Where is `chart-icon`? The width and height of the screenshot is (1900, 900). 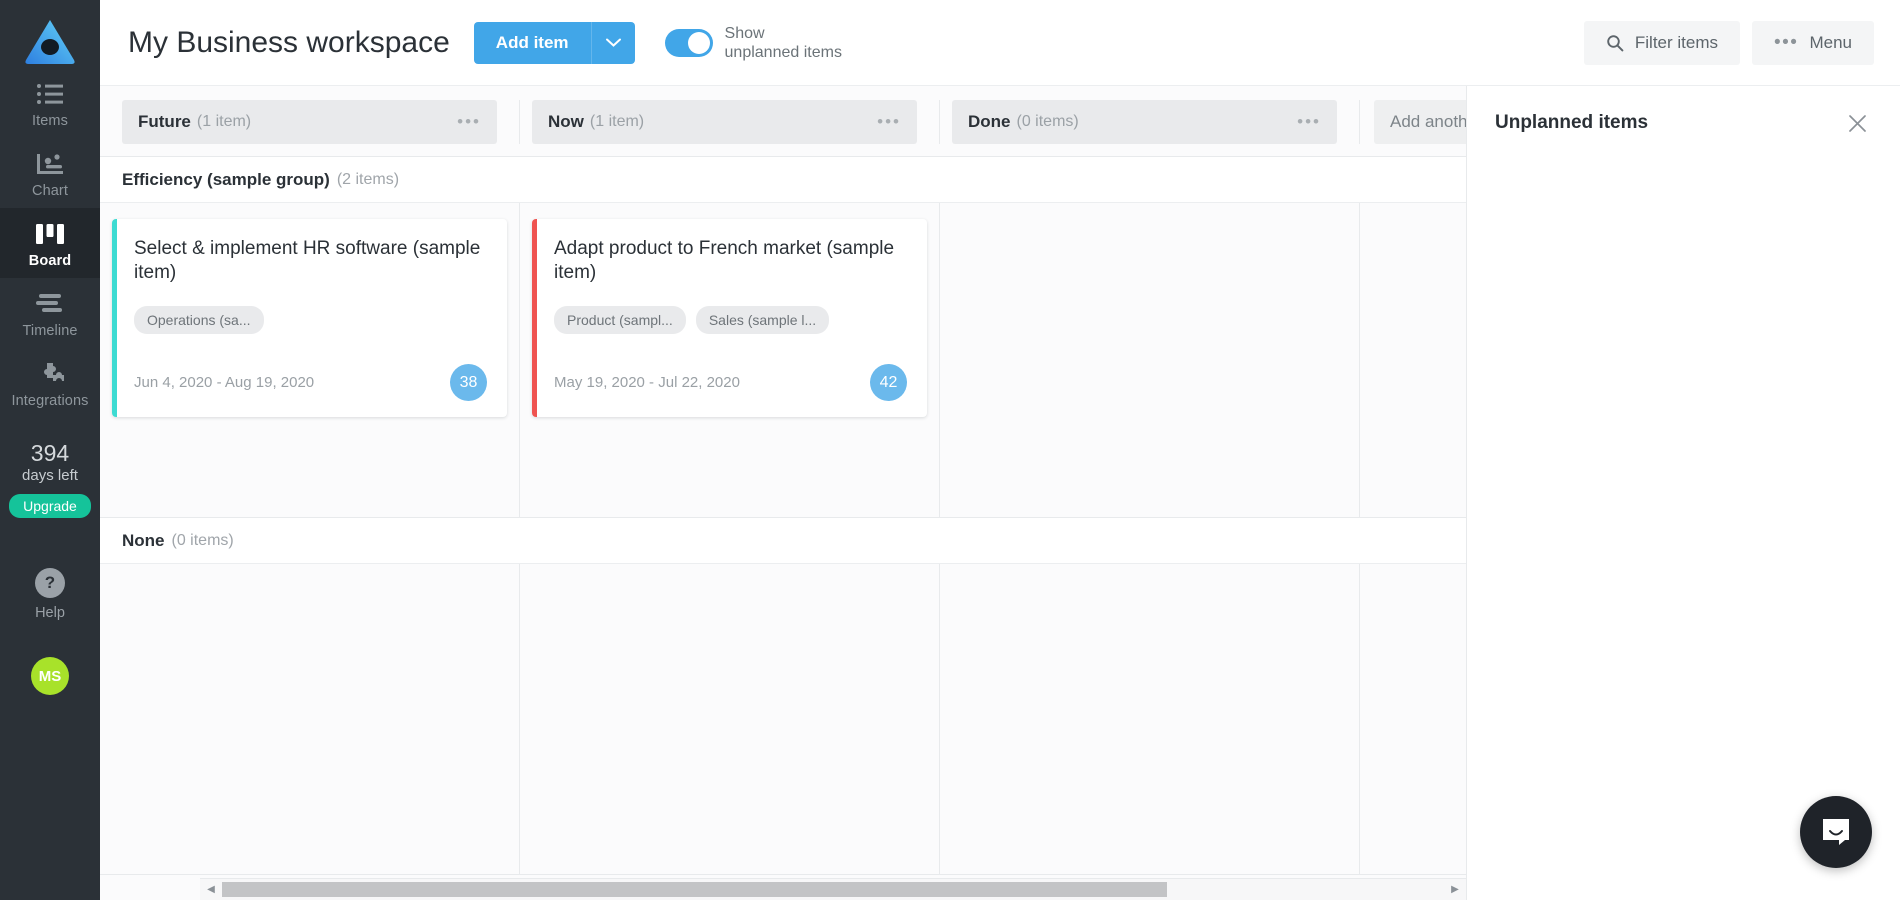
chart-icon is located at coordinates (50, 164).